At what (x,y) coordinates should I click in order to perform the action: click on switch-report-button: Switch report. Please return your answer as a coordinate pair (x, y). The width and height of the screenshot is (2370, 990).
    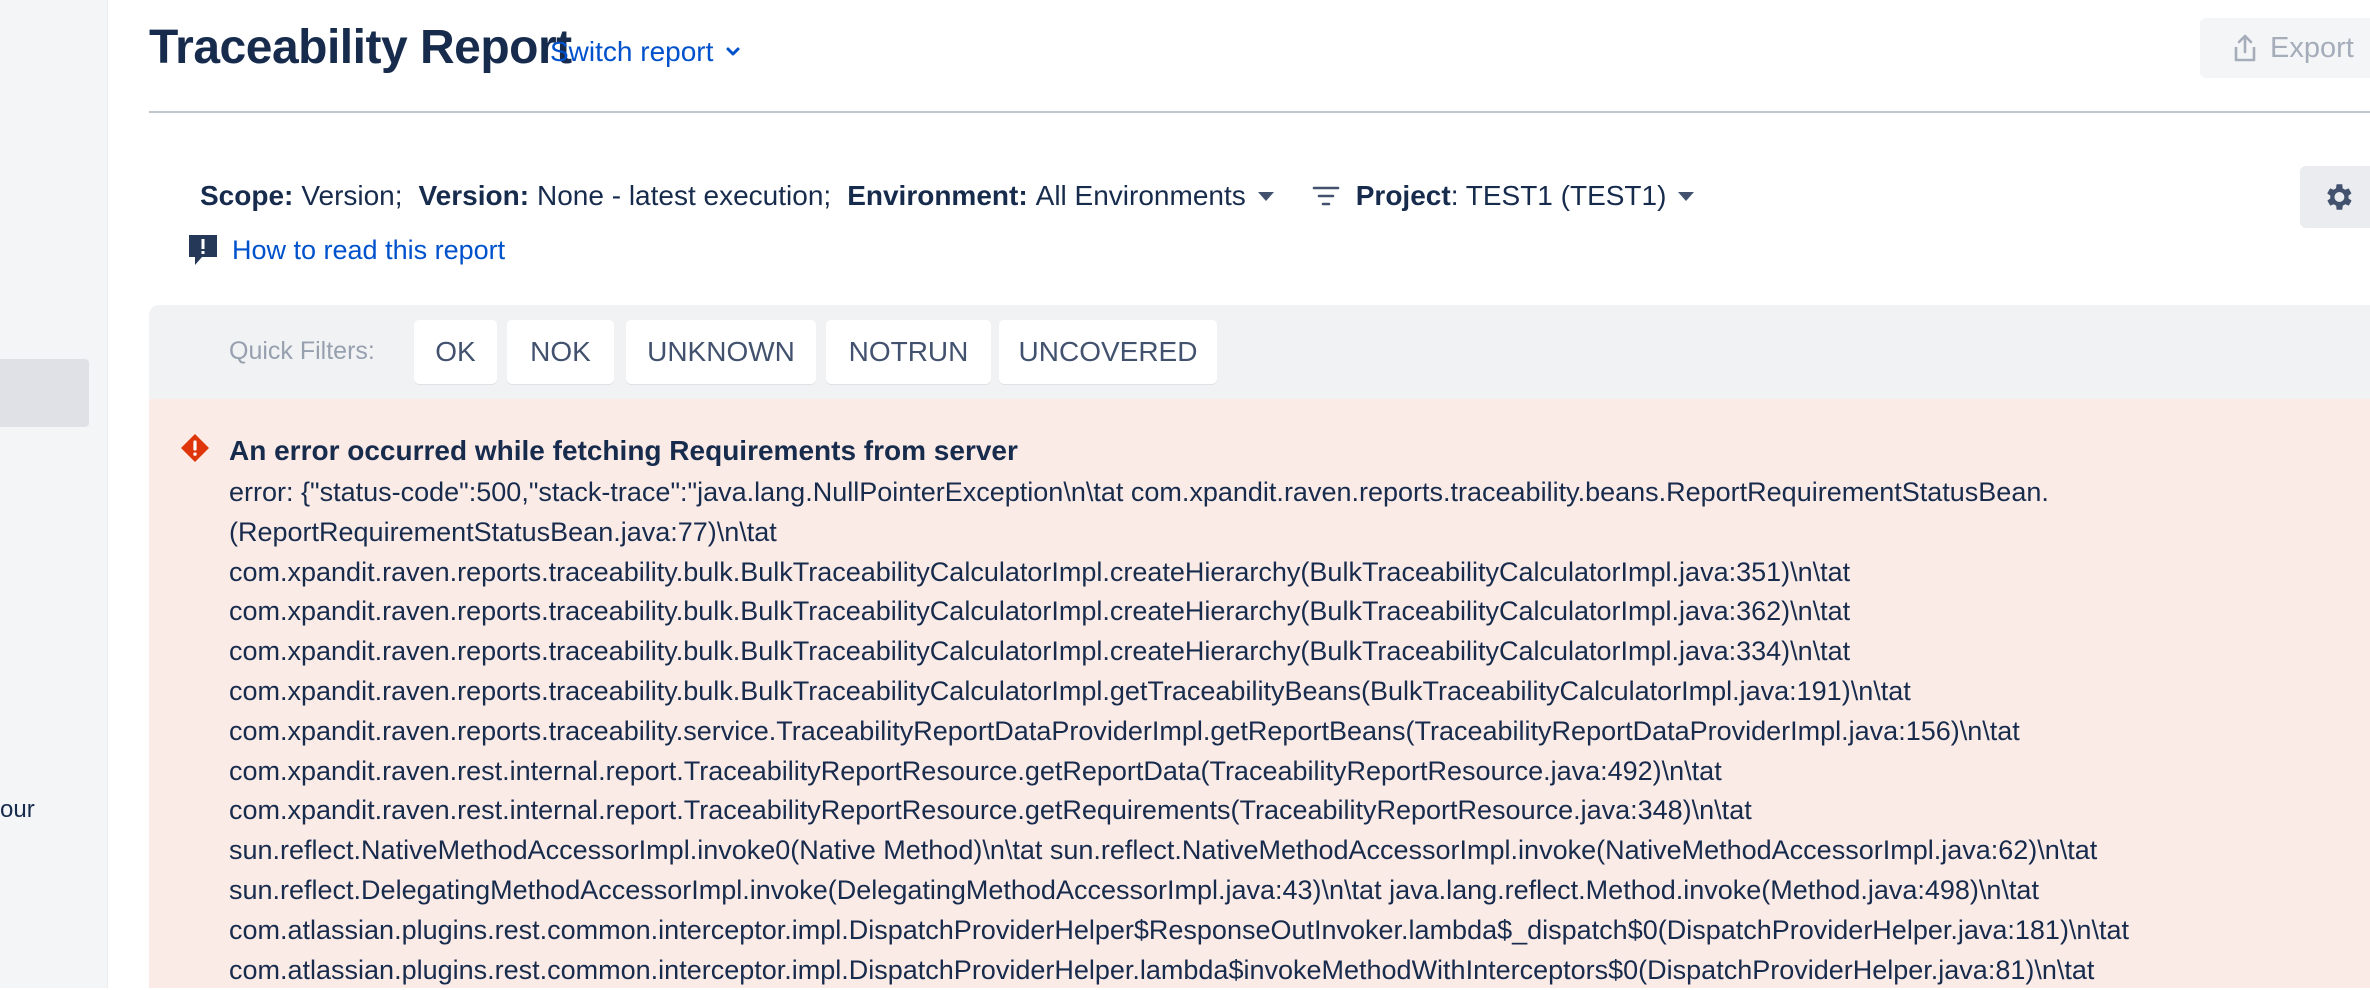
    Looking at the image, I should click on (646, 52).